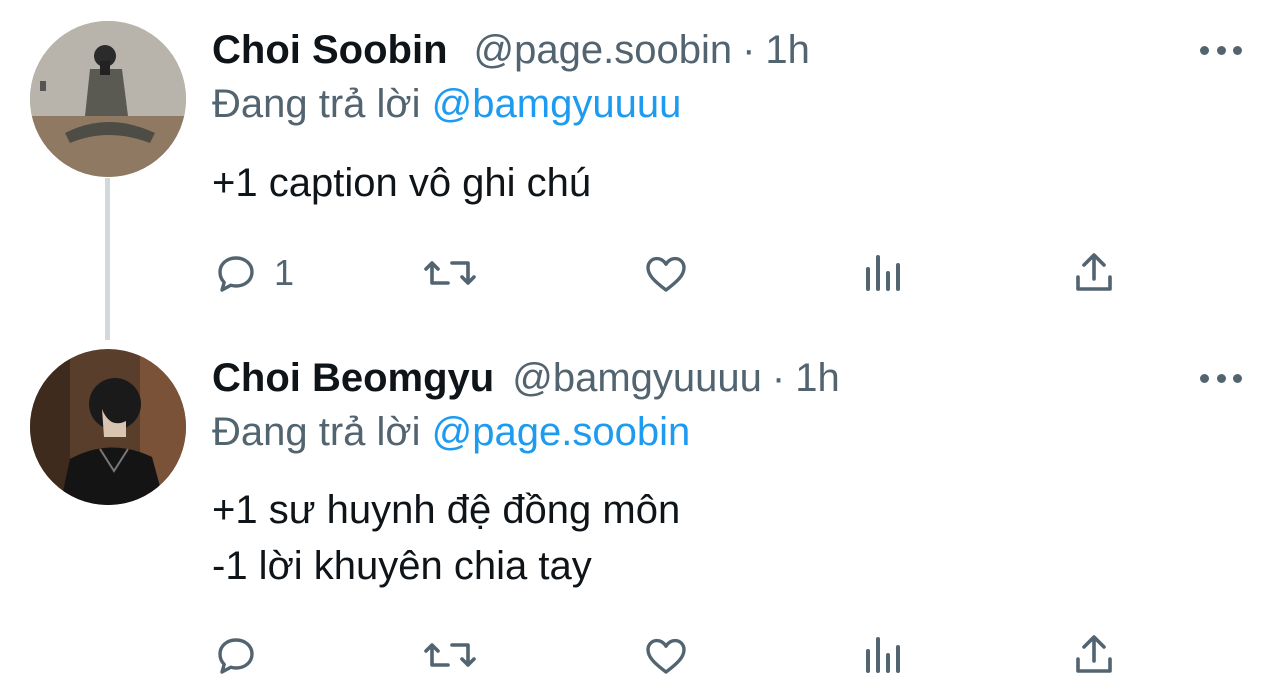 This screenshot has height=699, width=1284. I want to click on action-bar, so click(672, 655).